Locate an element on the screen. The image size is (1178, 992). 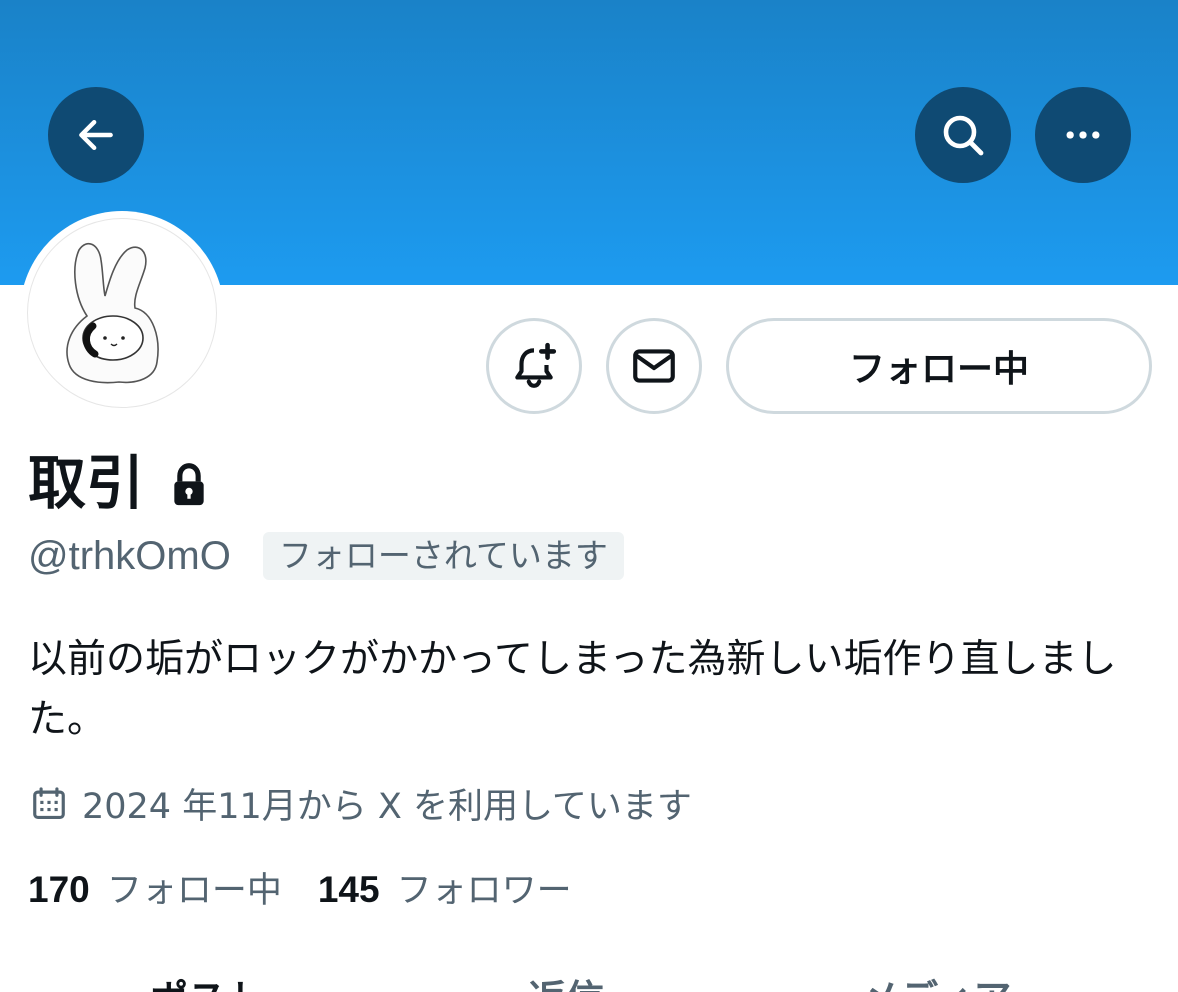
following-link: 170 フォロー中 is located at coordinates (155, 887).